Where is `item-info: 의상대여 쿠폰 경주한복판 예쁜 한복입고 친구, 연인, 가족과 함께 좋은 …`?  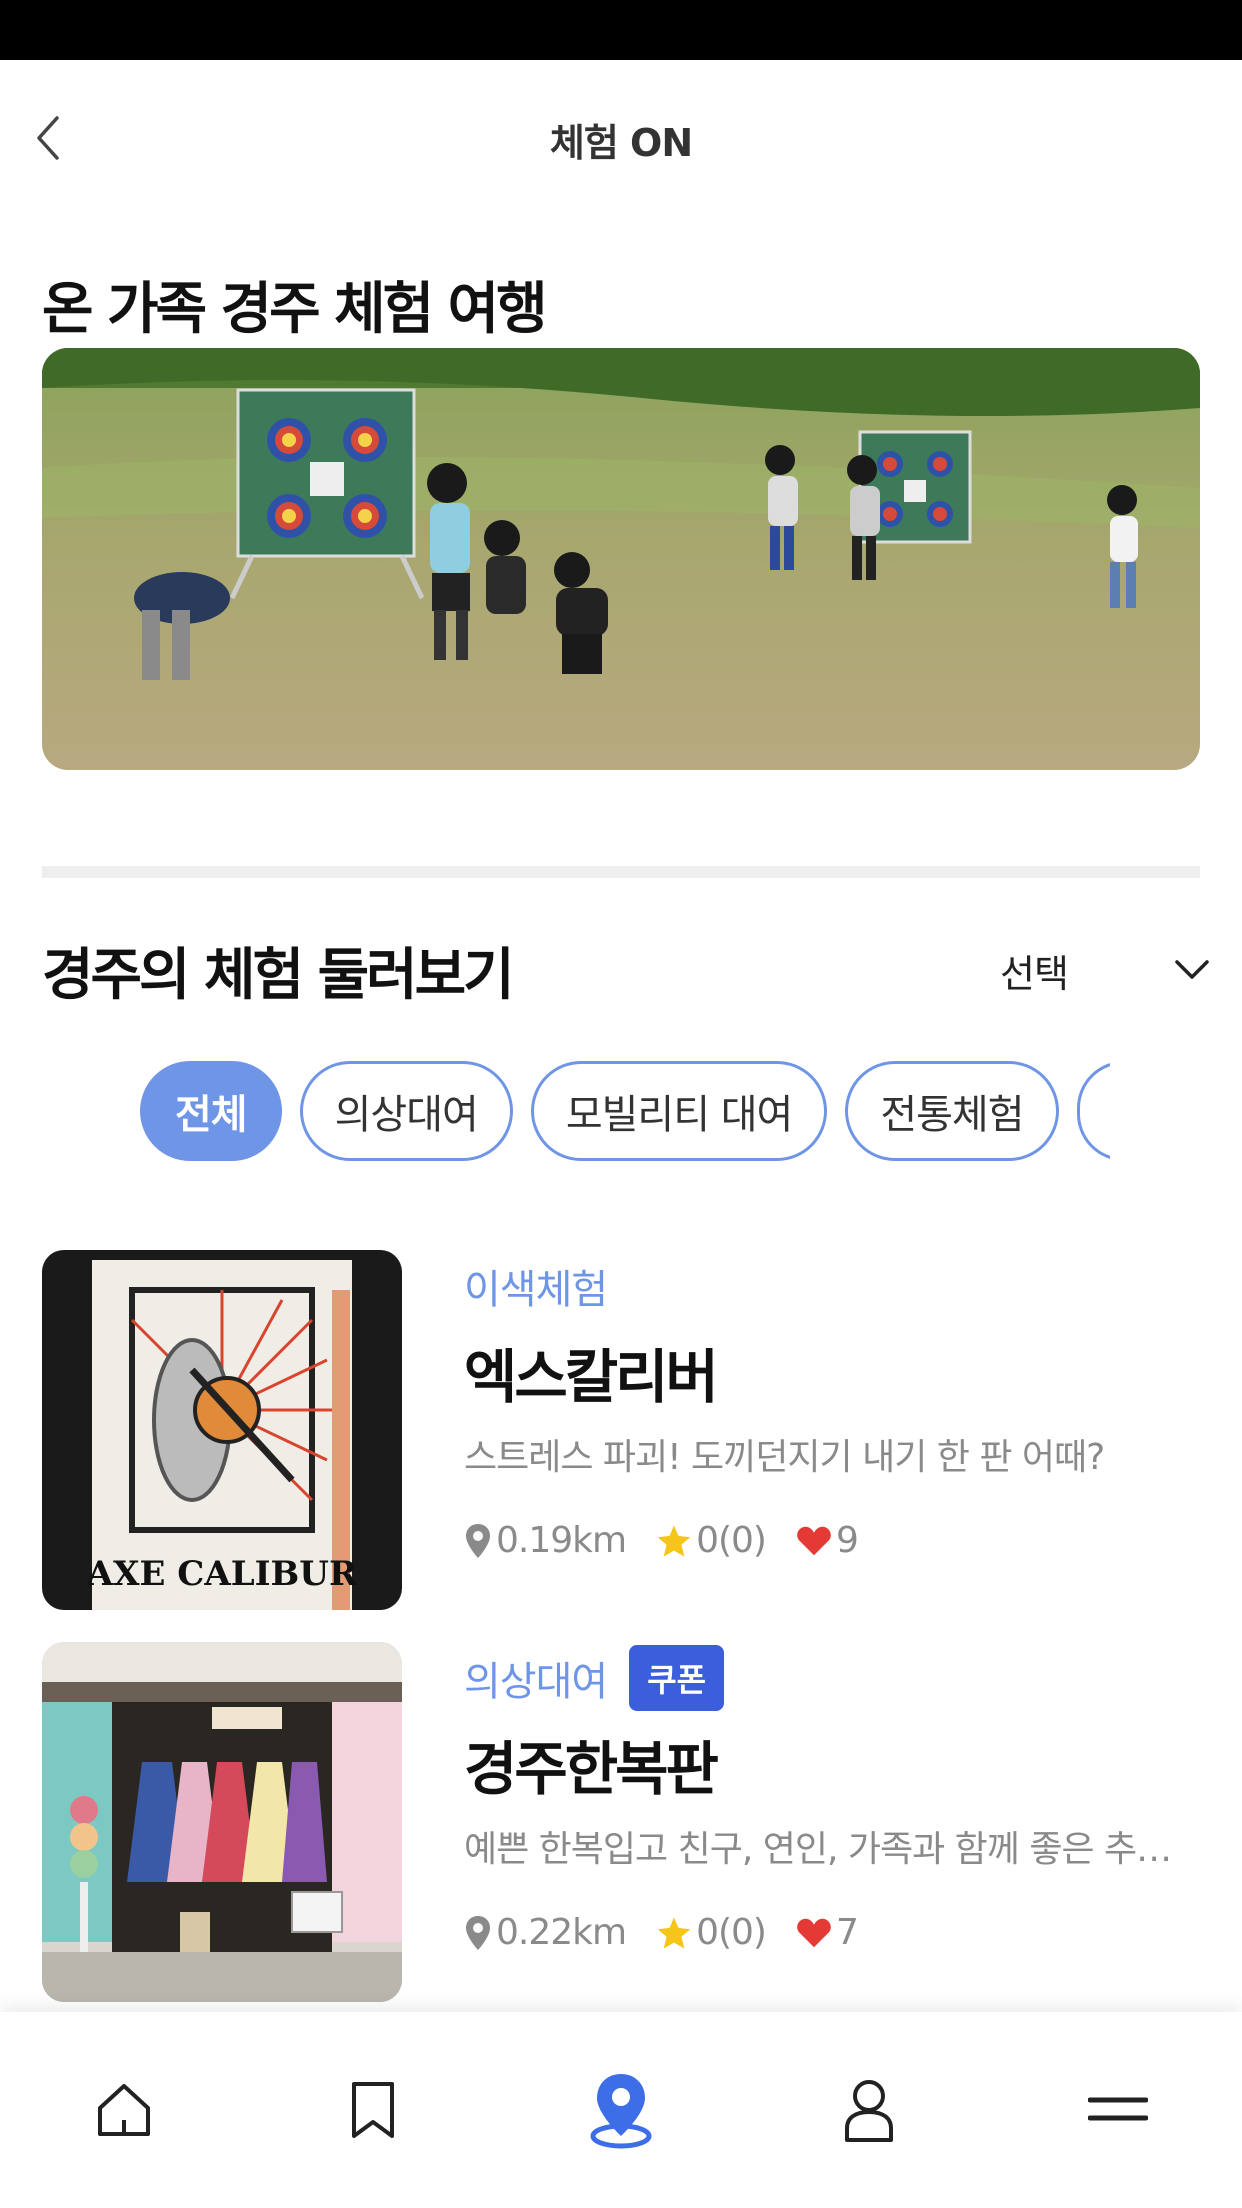
item-info: 의상대여 쿠폰 경주한복판 예쁜 한복입고 친구, 연인, 가족과 함께 좋은 … is located at coordinates (832, 1797).